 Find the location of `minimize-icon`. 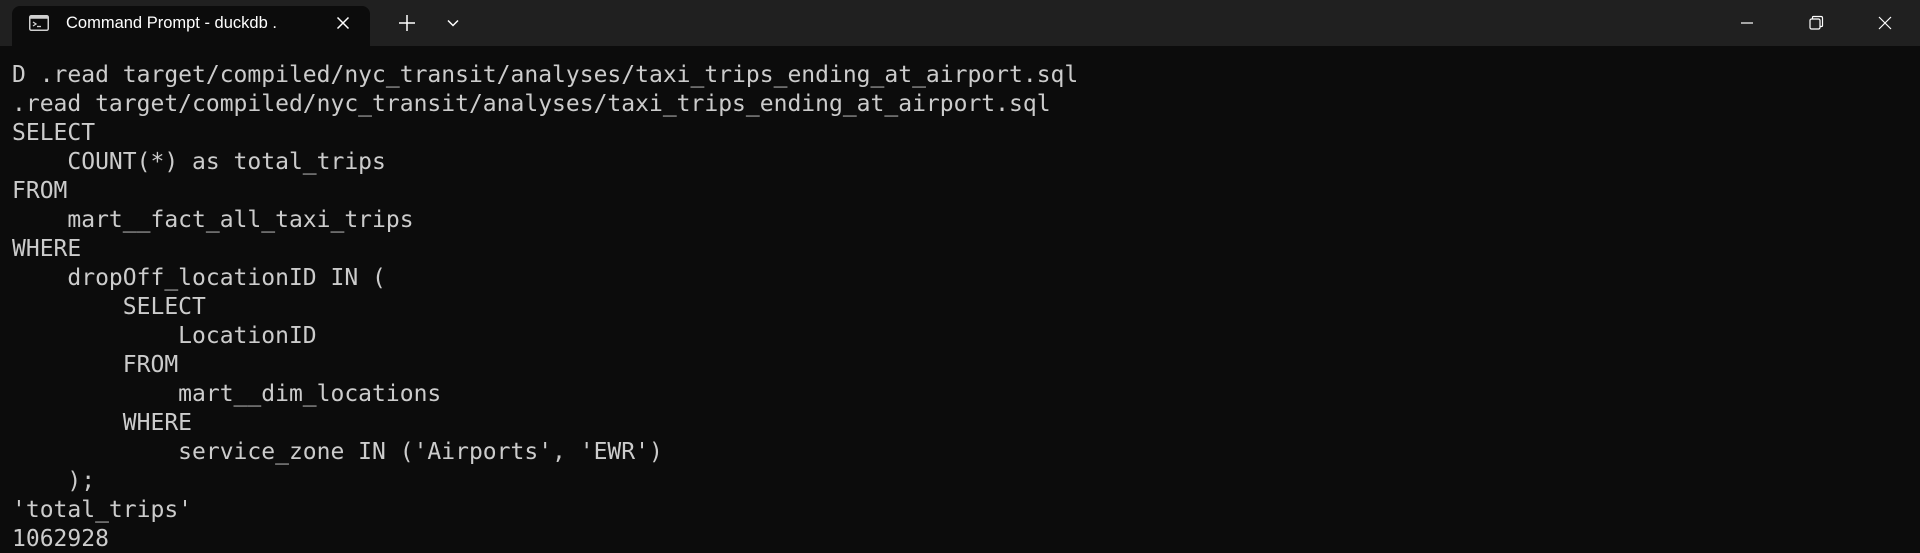

minimize-icon is located at coordinates (1747, 23).